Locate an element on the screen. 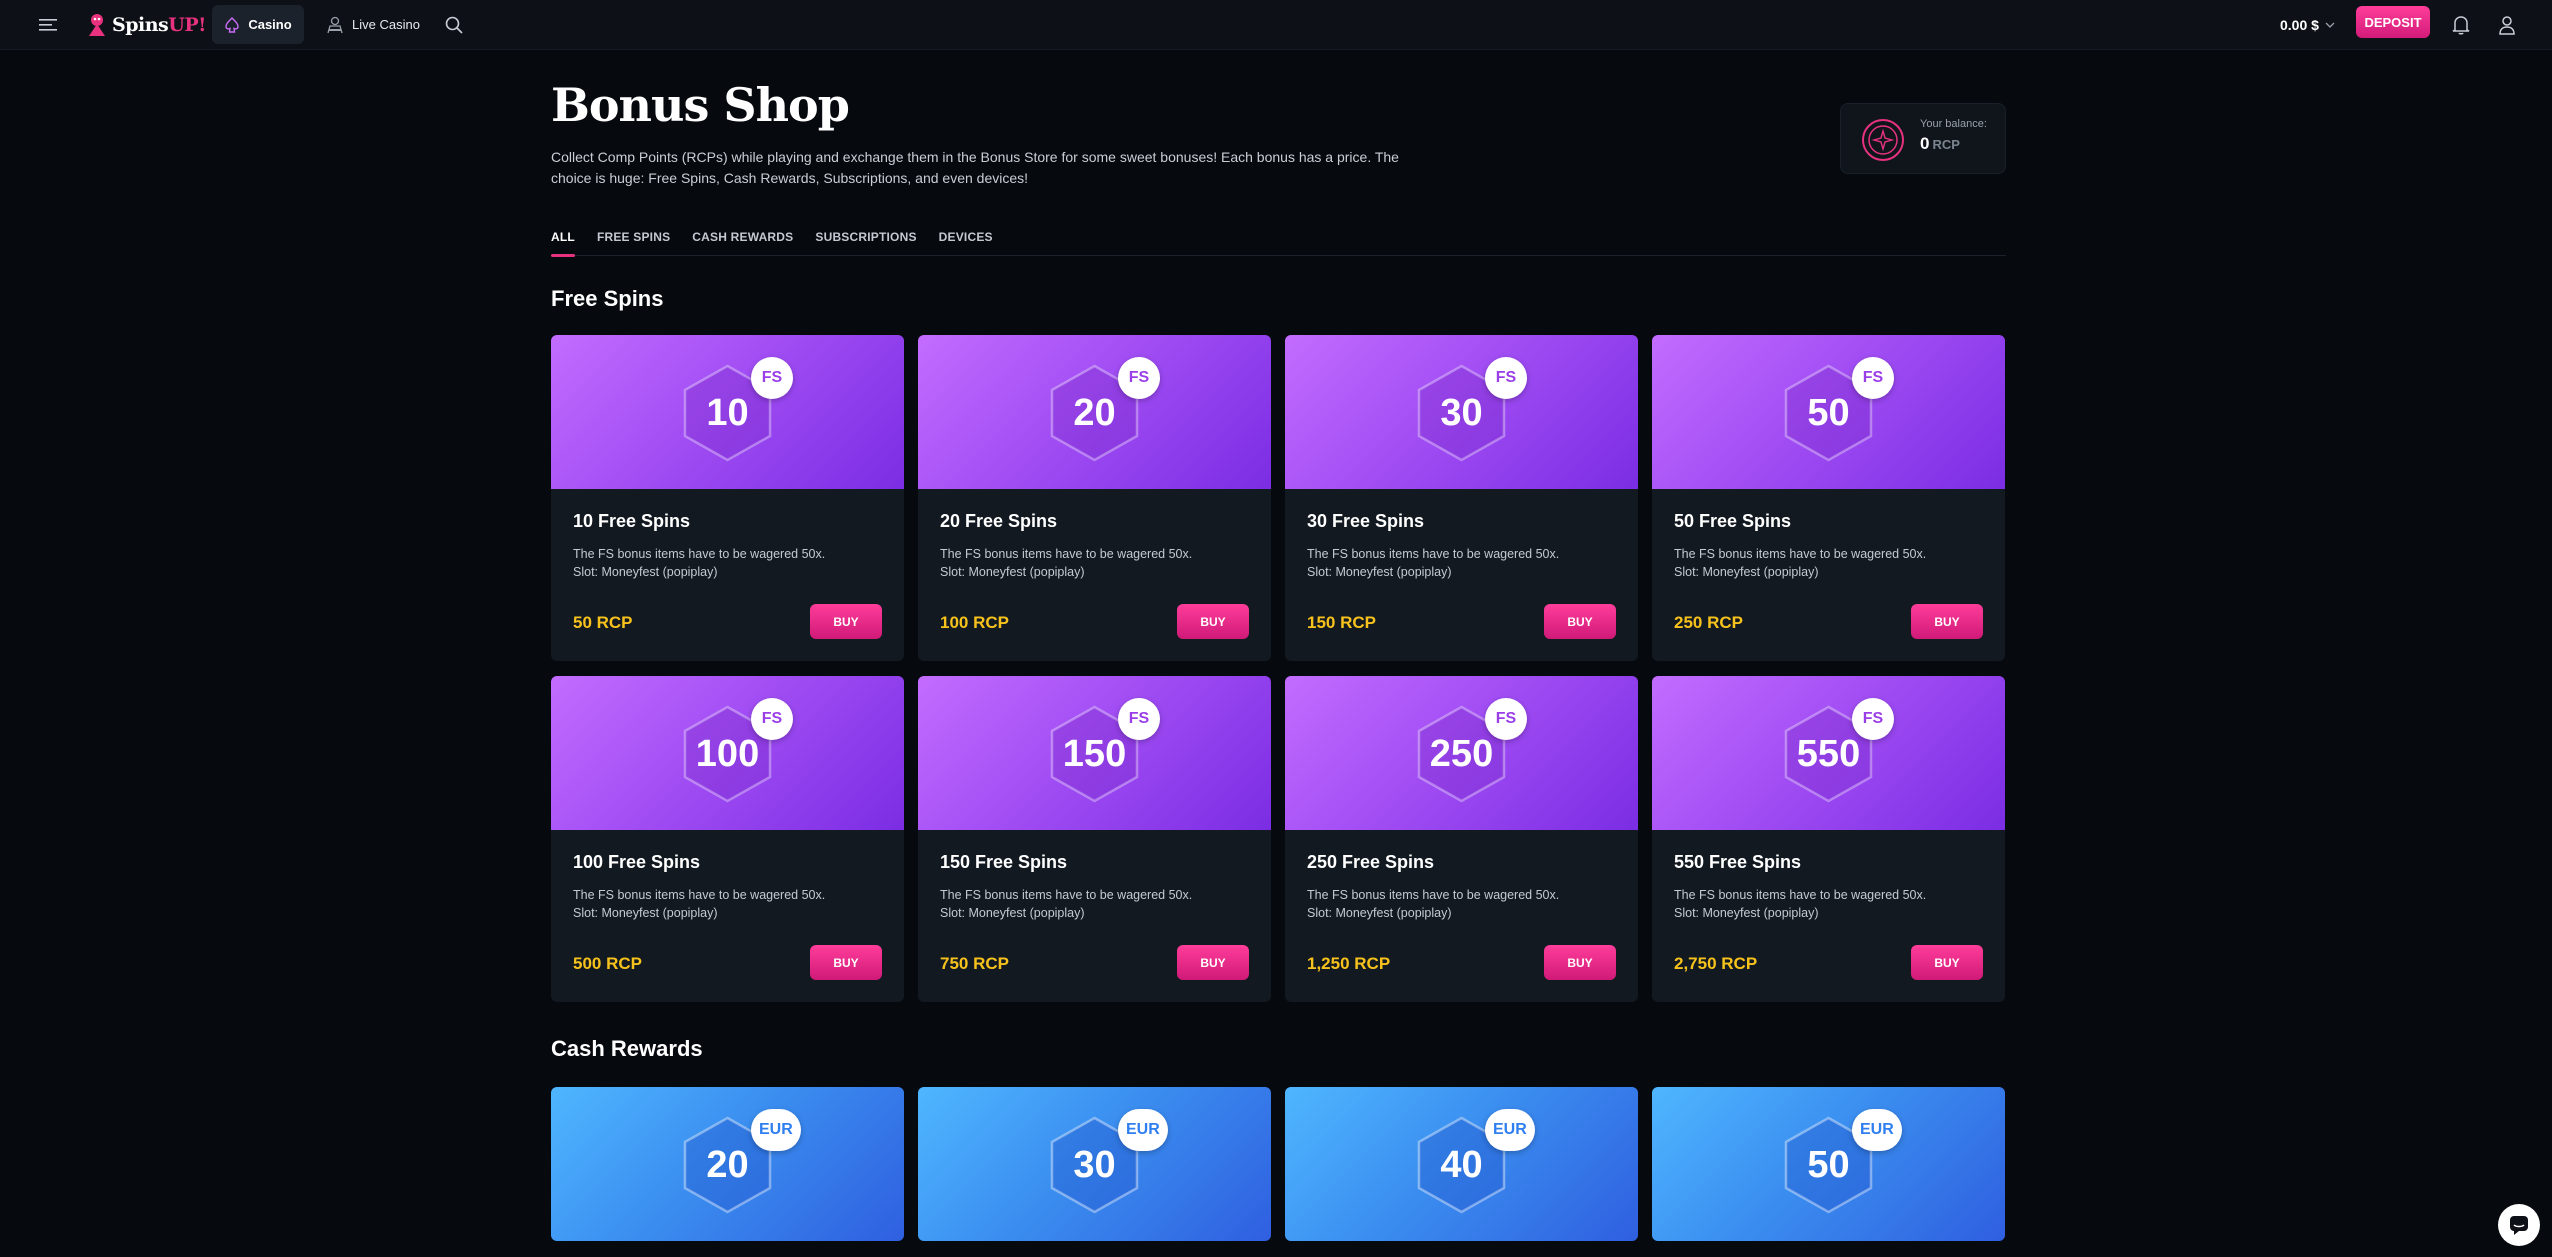 The width and height of the screenshot is (2552, 1257). card-banner: 550 FS is located at coordinates (1828, 753).